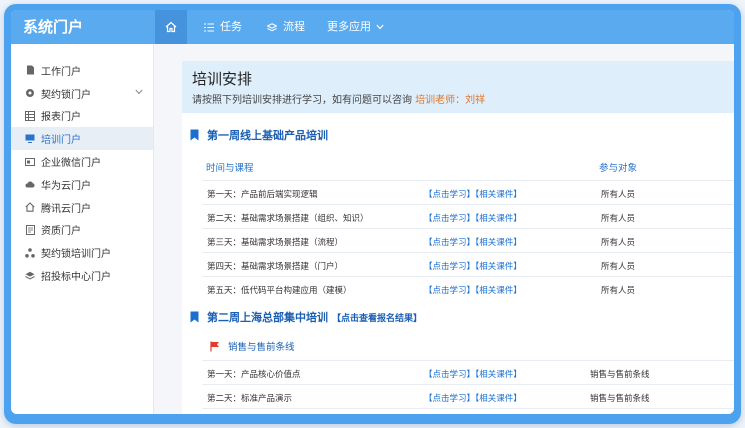  What do you see at coordinates (250, 399) in the screenshot?
I see `course-day: 第二天：标准产品演示` at bounding box center [250, 399].